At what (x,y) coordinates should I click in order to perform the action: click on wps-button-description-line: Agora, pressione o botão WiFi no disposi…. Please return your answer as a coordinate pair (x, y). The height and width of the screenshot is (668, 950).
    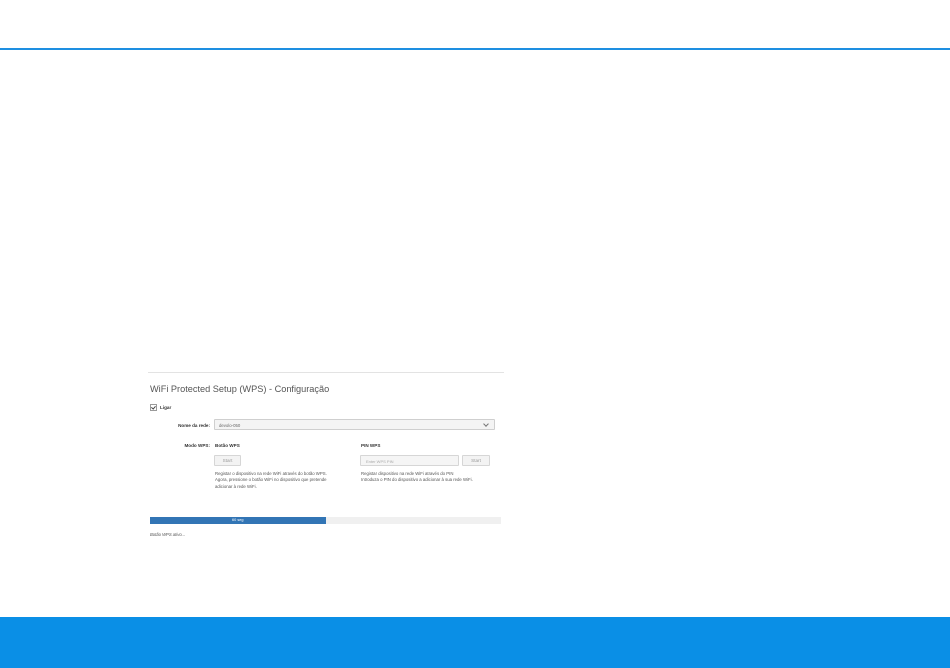
    Looking at the image, I should click on (271, 483).